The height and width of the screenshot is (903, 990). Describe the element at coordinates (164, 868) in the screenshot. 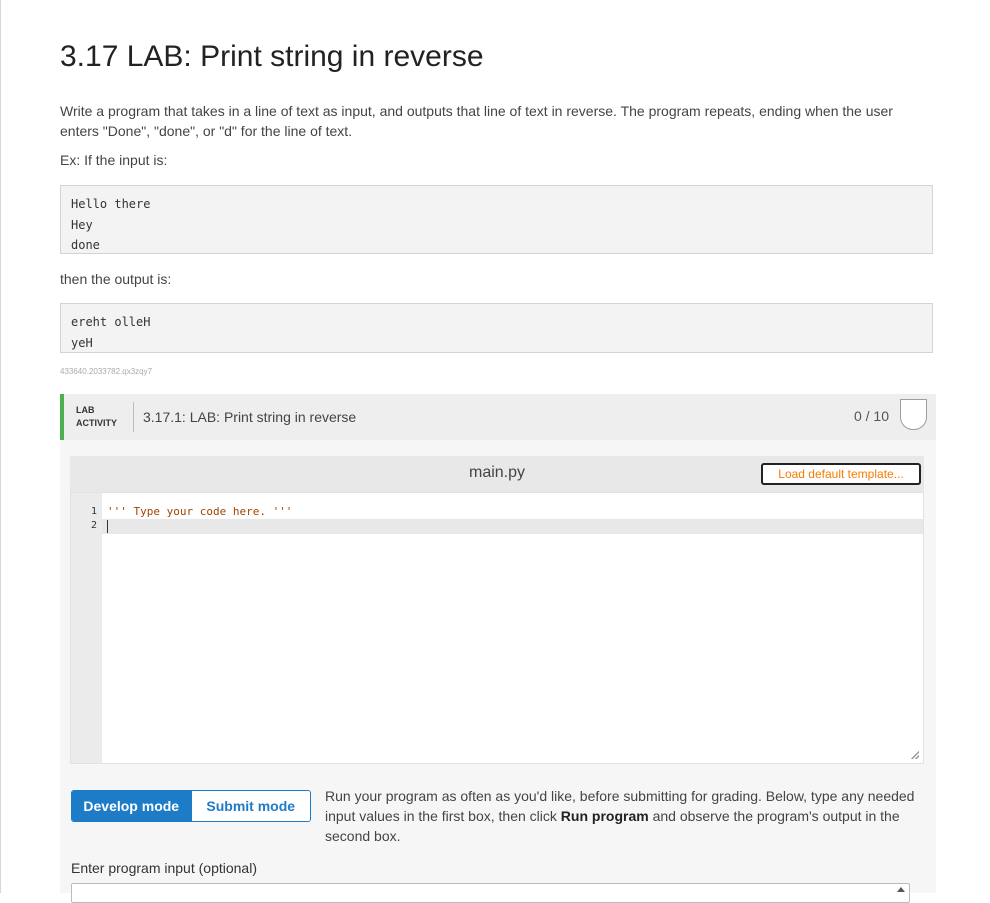

I see `program-input-label: Enter program input (optional)` at that location.